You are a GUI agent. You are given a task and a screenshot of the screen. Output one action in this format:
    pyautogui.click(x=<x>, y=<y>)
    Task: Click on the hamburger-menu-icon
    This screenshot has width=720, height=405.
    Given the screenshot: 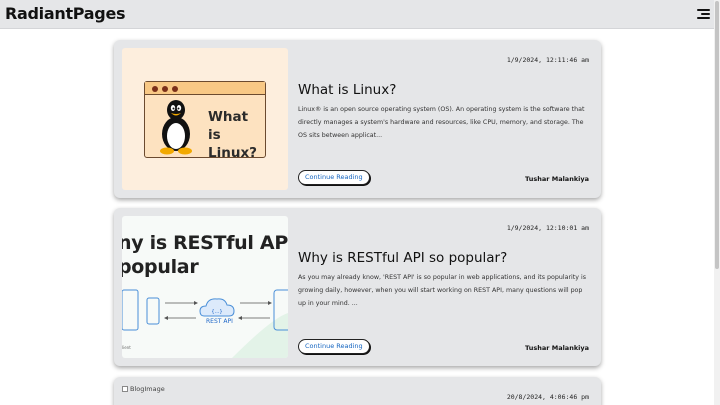 What is the action you would take?
    pyautogui.click(x=703, y=14)
    